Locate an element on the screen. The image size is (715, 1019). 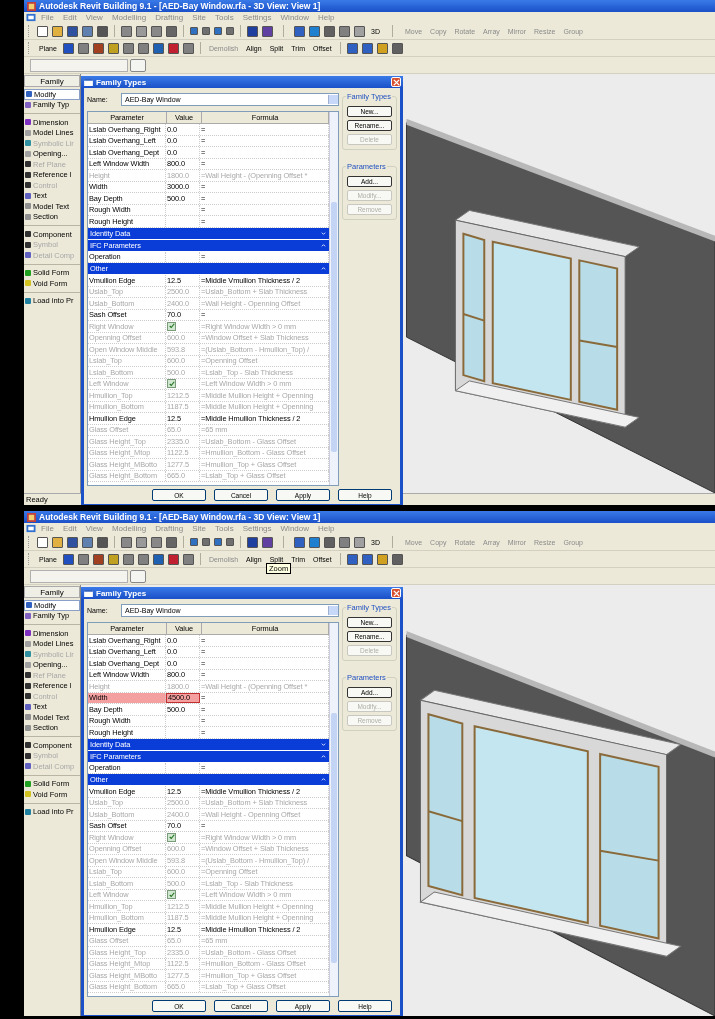
app-icon is located at coordinates (31, 517).